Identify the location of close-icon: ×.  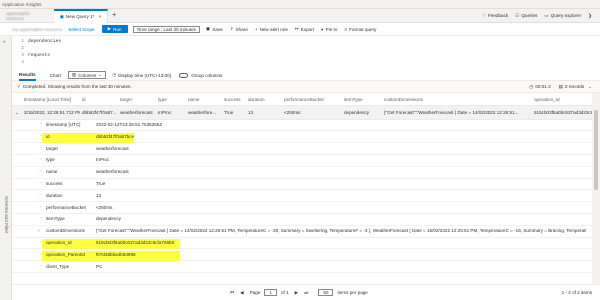
(99, 16).